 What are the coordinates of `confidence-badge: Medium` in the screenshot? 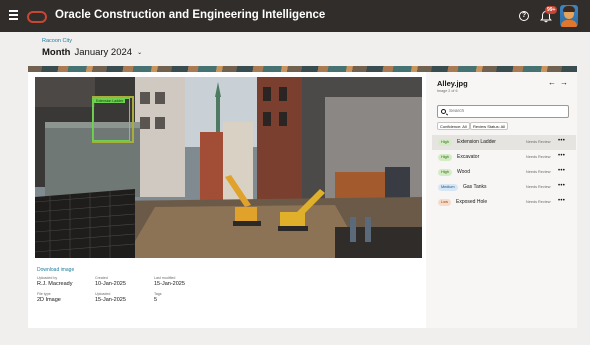 It's located at (448, 187).